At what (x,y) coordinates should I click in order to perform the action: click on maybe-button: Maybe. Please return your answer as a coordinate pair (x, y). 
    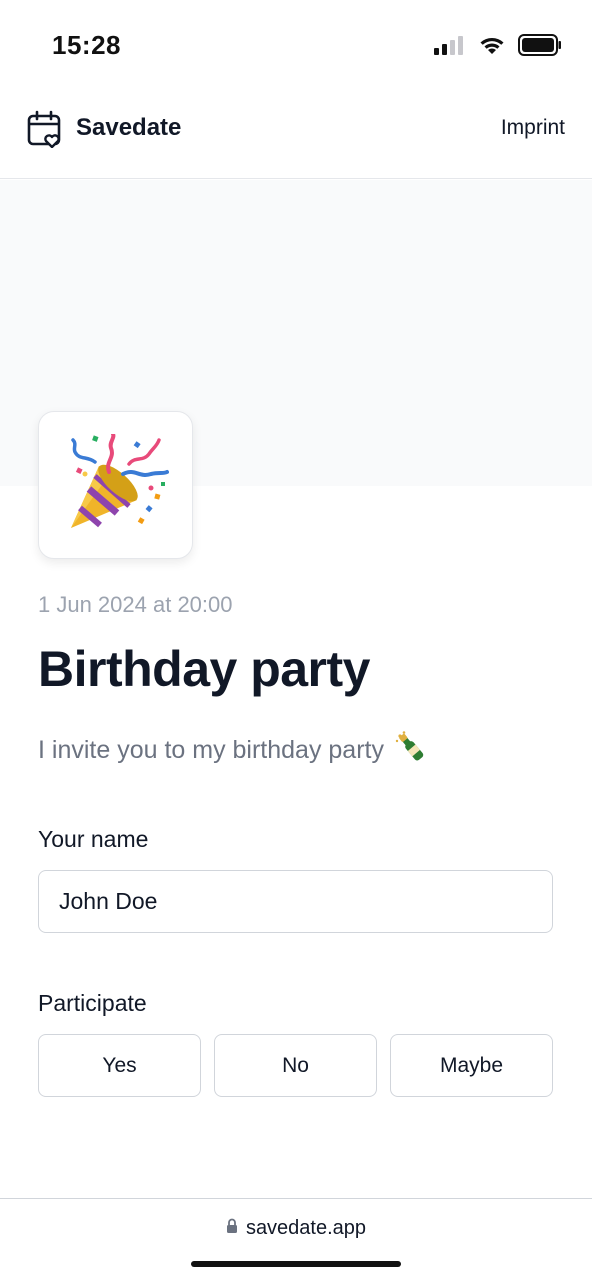
    Looking at the image, I should click on (471, 1065).